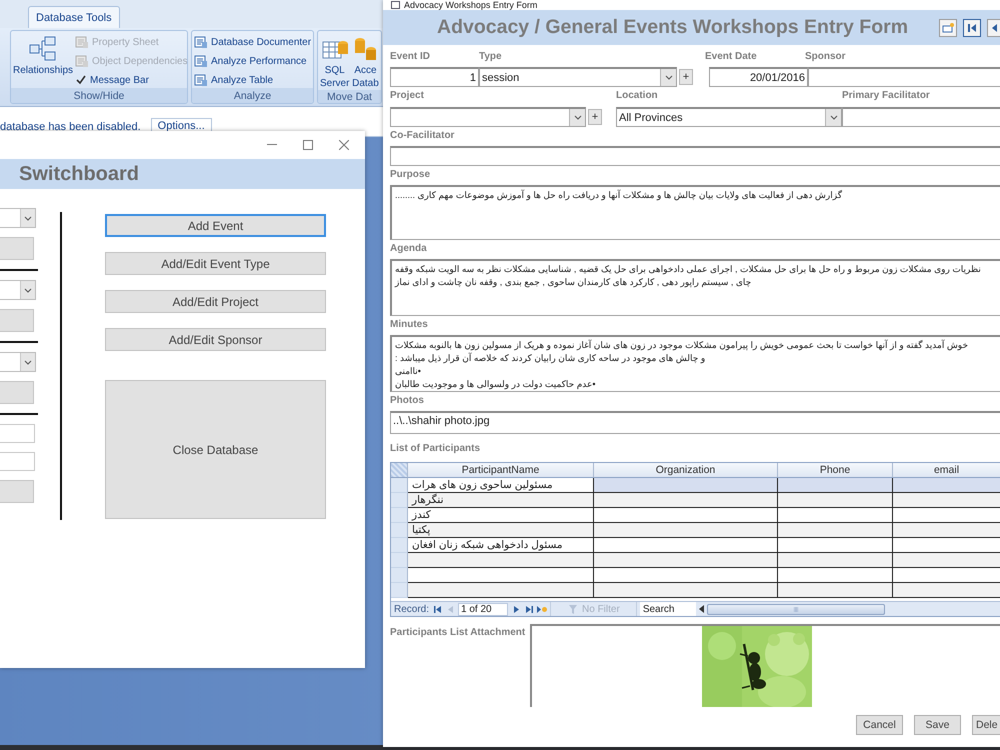  I want to click on column-header: Organization, so click(686, 470).